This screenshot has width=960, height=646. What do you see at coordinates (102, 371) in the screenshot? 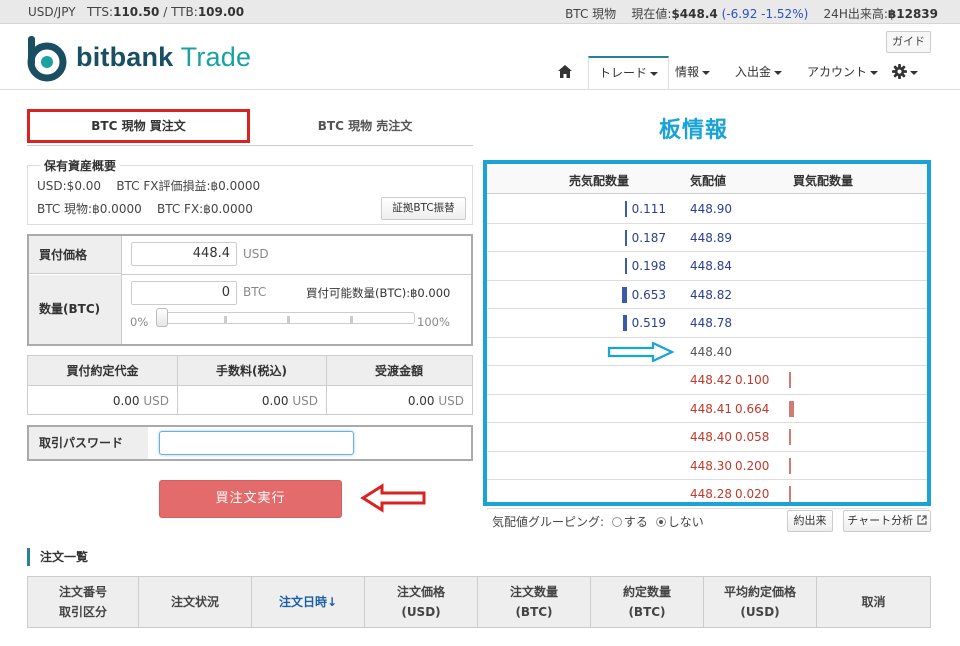
I see `summary-header-cost: 買付約定代金` at bounding box center [102, 371].